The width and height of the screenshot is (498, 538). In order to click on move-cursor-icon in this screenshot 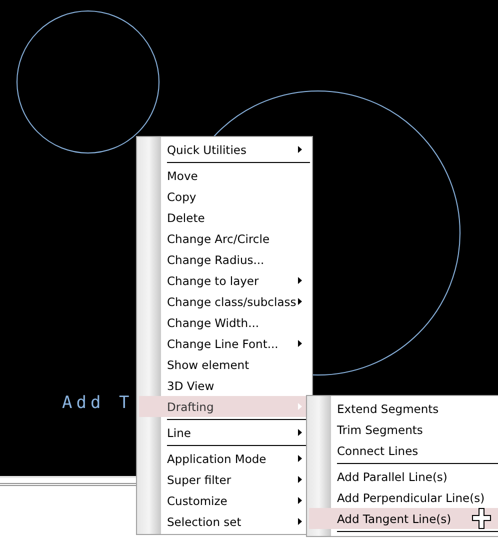, I will do `click(481, 518)`.